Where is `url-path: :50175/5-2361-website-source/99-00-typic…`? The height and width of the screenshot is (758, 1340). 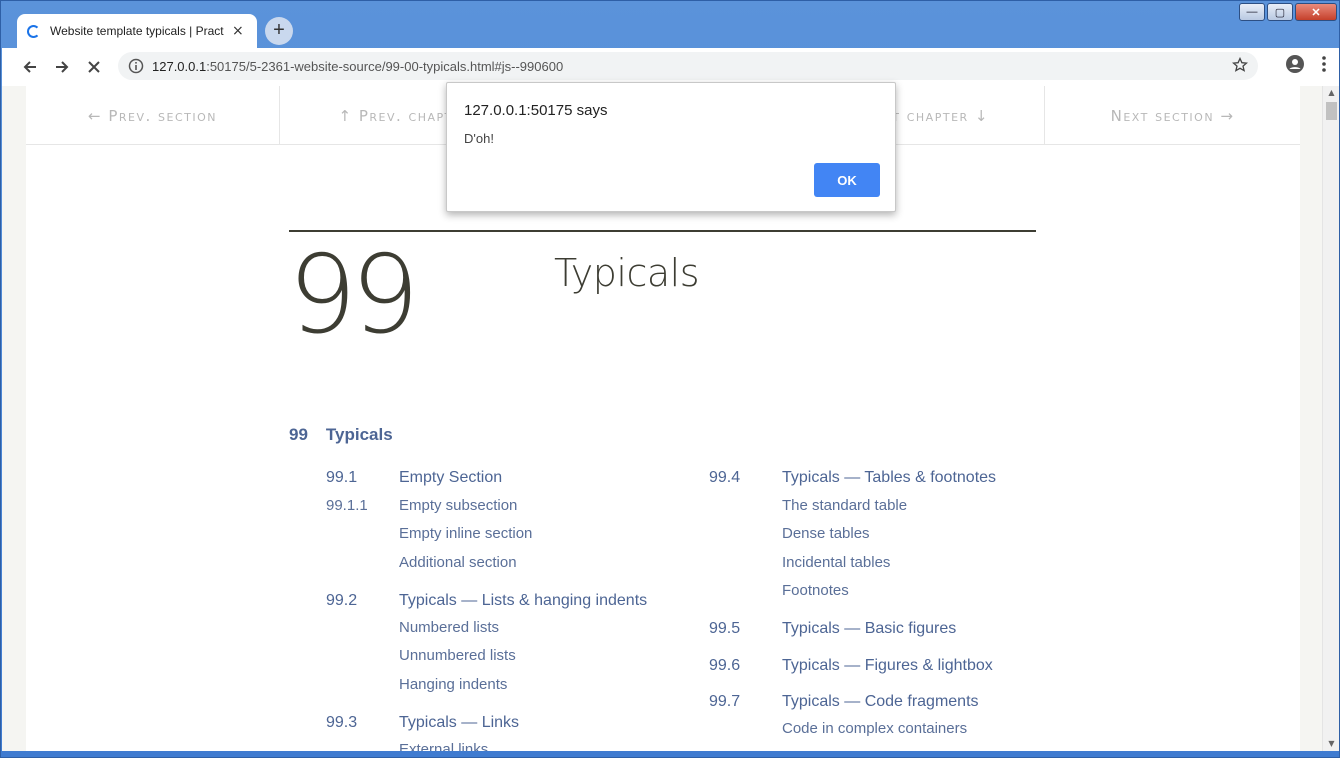 url-path: :50175/5-2361-website-source/99-00-typic… is located at coordinates (385, 66).